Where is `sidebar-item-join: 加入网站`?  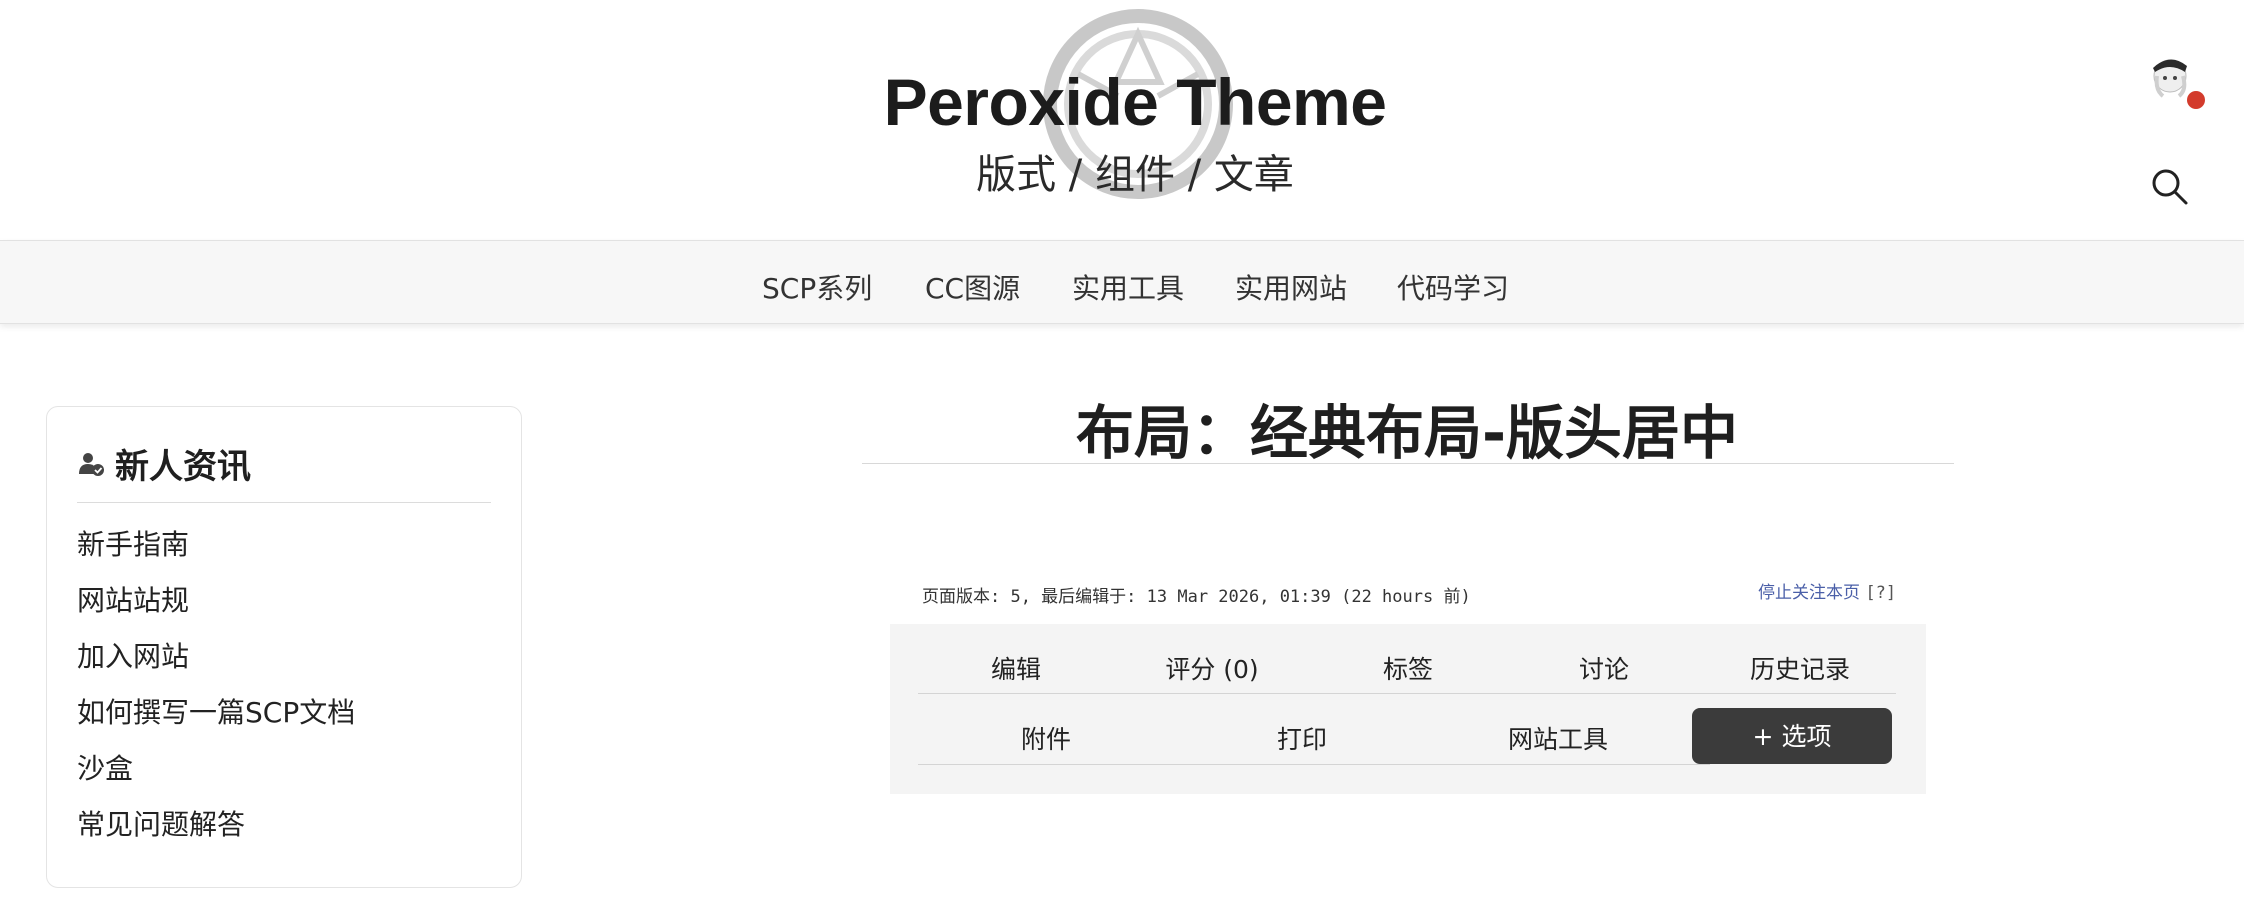
sidebar-item-join: 加入网站 is located at coordinates (216, 665).